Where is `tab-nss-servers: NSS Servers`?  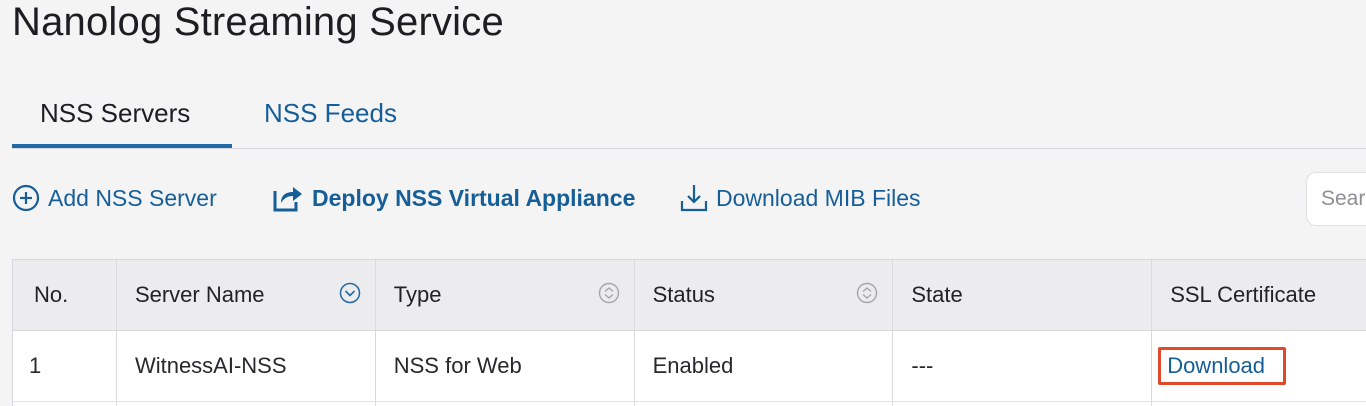
tab-nss-servers: NSS Servers is located at coordinates (122, 119).